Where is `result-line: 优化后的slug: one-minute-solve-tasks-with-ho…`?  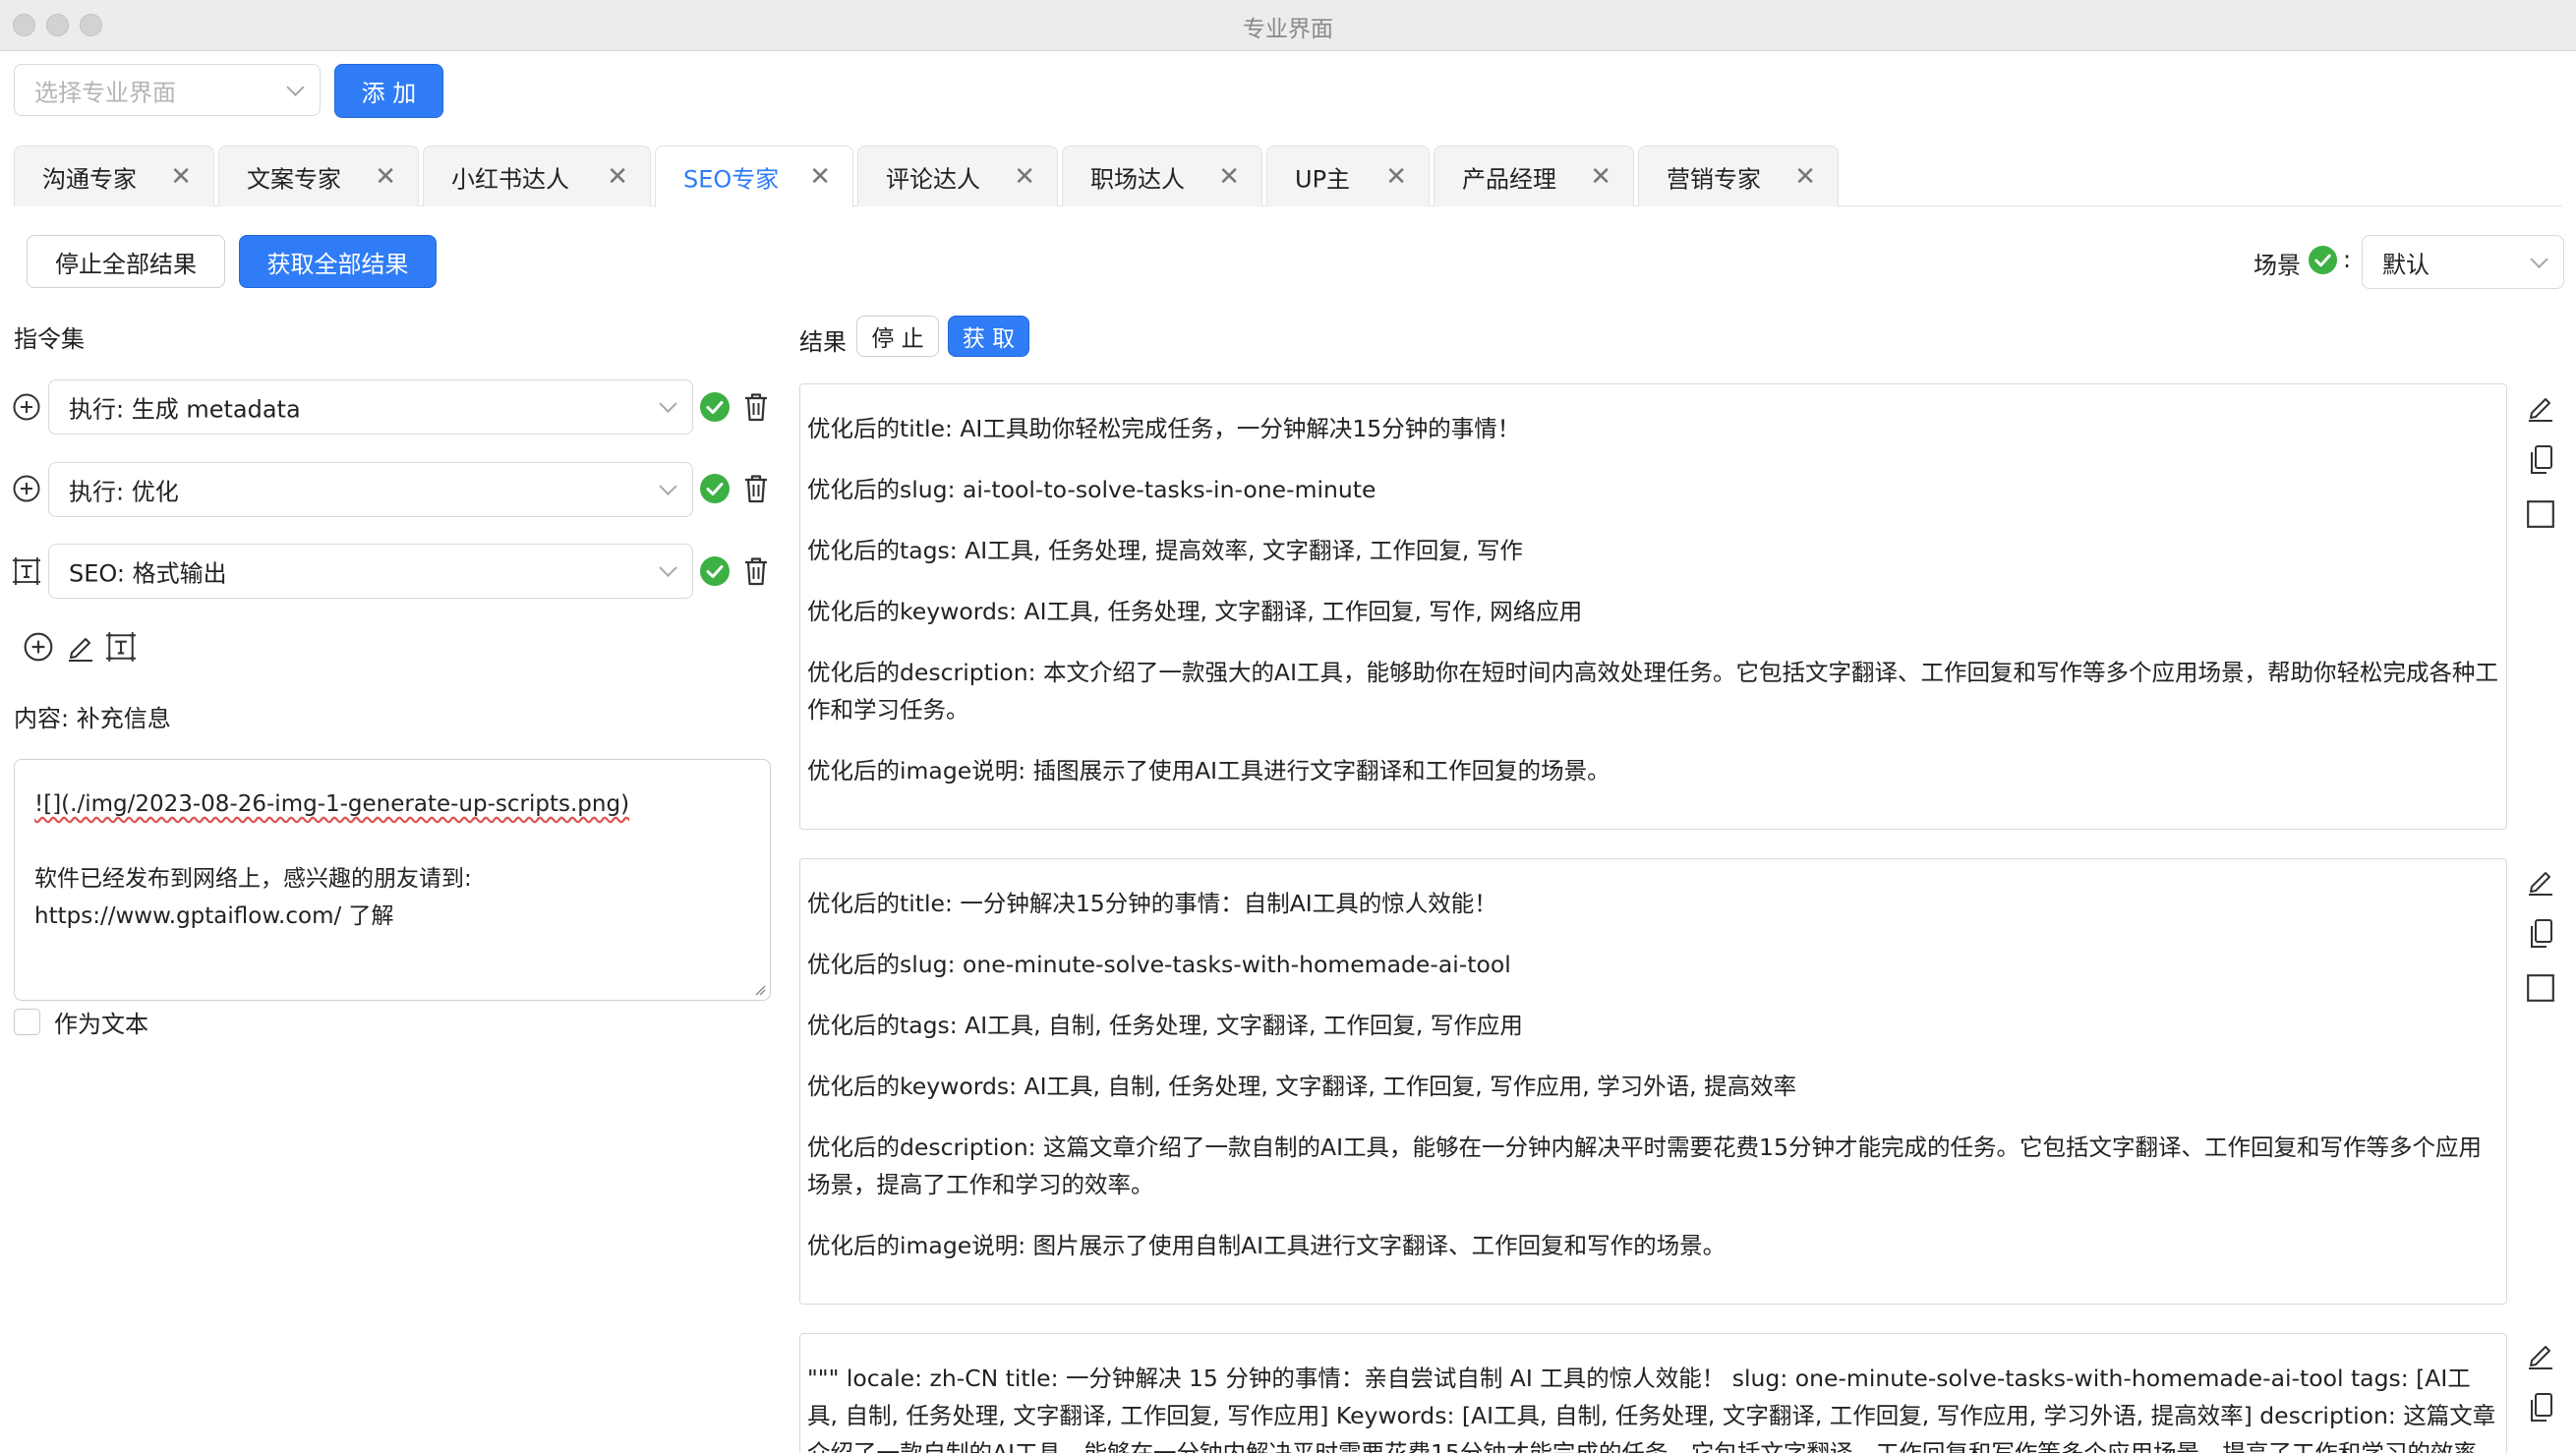 result-line: 优化后的slug: one-minute-solve-tasks-with-ho… is located at coordinates (1159, 965).